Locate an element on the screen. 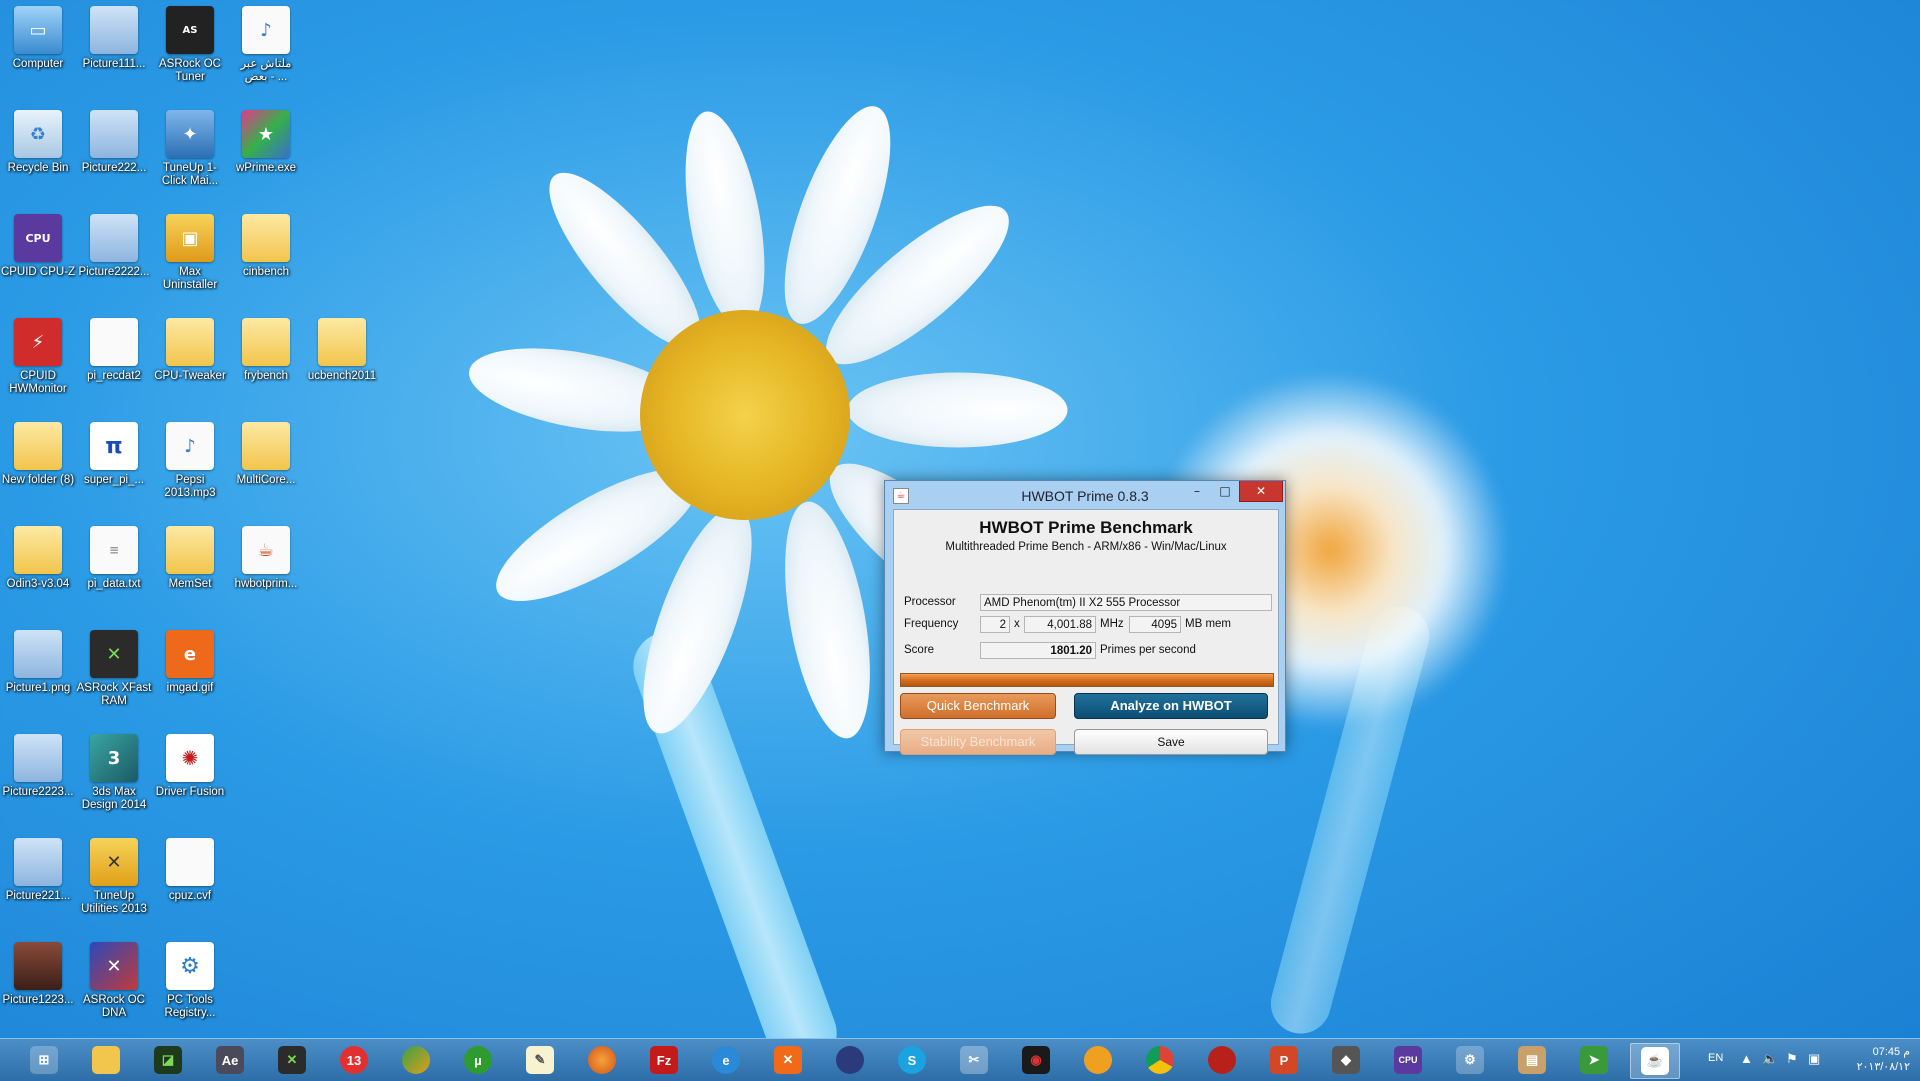 The width and height of the screenshot is (1920, 1081). taskbar-red-app is located at coordinates (1222, 1060).